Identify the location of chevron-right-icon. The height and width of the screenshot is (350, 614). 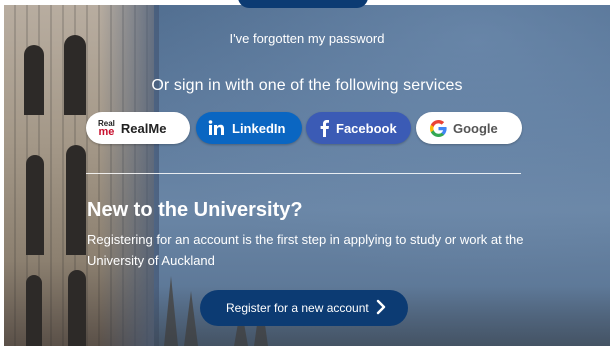
(381, 308).